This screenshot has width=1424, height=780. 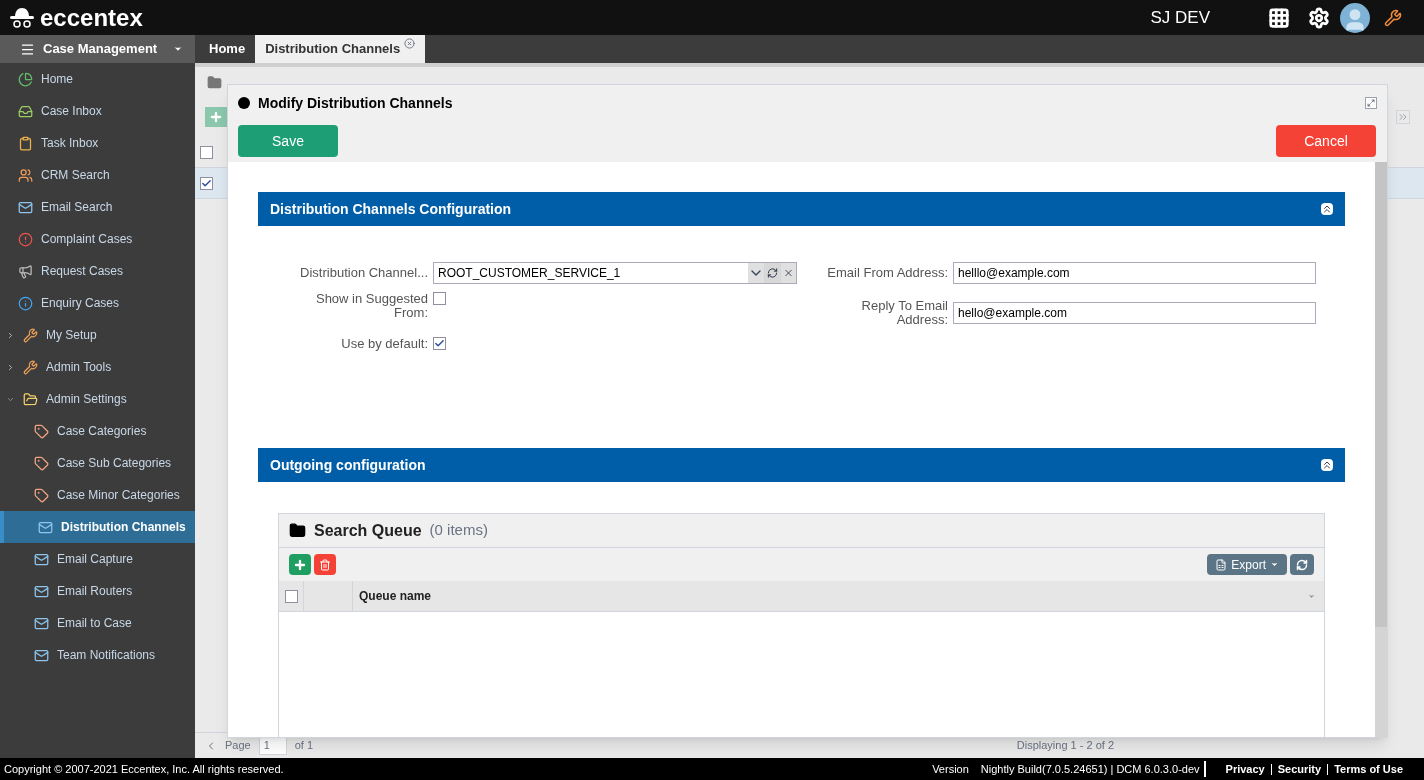 I want to click on sidebar-item: Case Categories, so click(x=97, y=431).